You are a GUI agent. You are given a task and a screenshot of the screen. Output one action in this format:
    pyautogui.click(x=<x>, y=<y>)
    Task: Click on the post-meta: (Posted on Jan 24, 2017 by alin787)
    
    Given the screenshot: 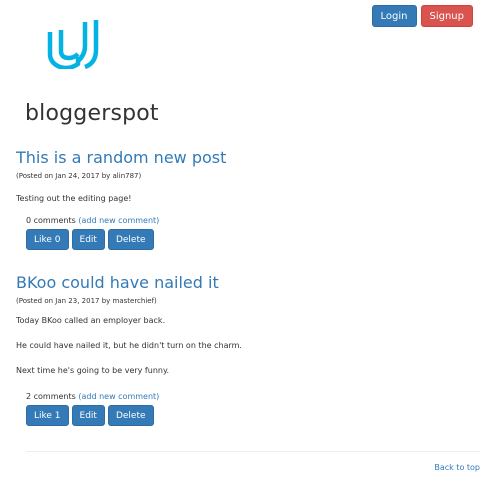 What is the action you would take?
    pyautogui.click(x=79, y=176)
    